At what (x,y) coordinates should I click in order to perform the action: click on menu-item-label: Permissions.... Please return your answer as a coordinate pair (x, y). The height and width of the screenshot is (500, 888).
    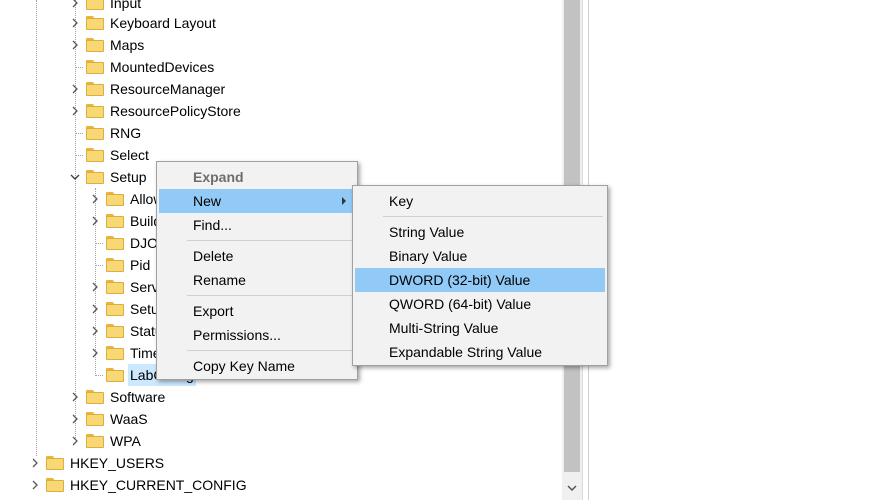
    Looking at the image, I should click on (237, 335).